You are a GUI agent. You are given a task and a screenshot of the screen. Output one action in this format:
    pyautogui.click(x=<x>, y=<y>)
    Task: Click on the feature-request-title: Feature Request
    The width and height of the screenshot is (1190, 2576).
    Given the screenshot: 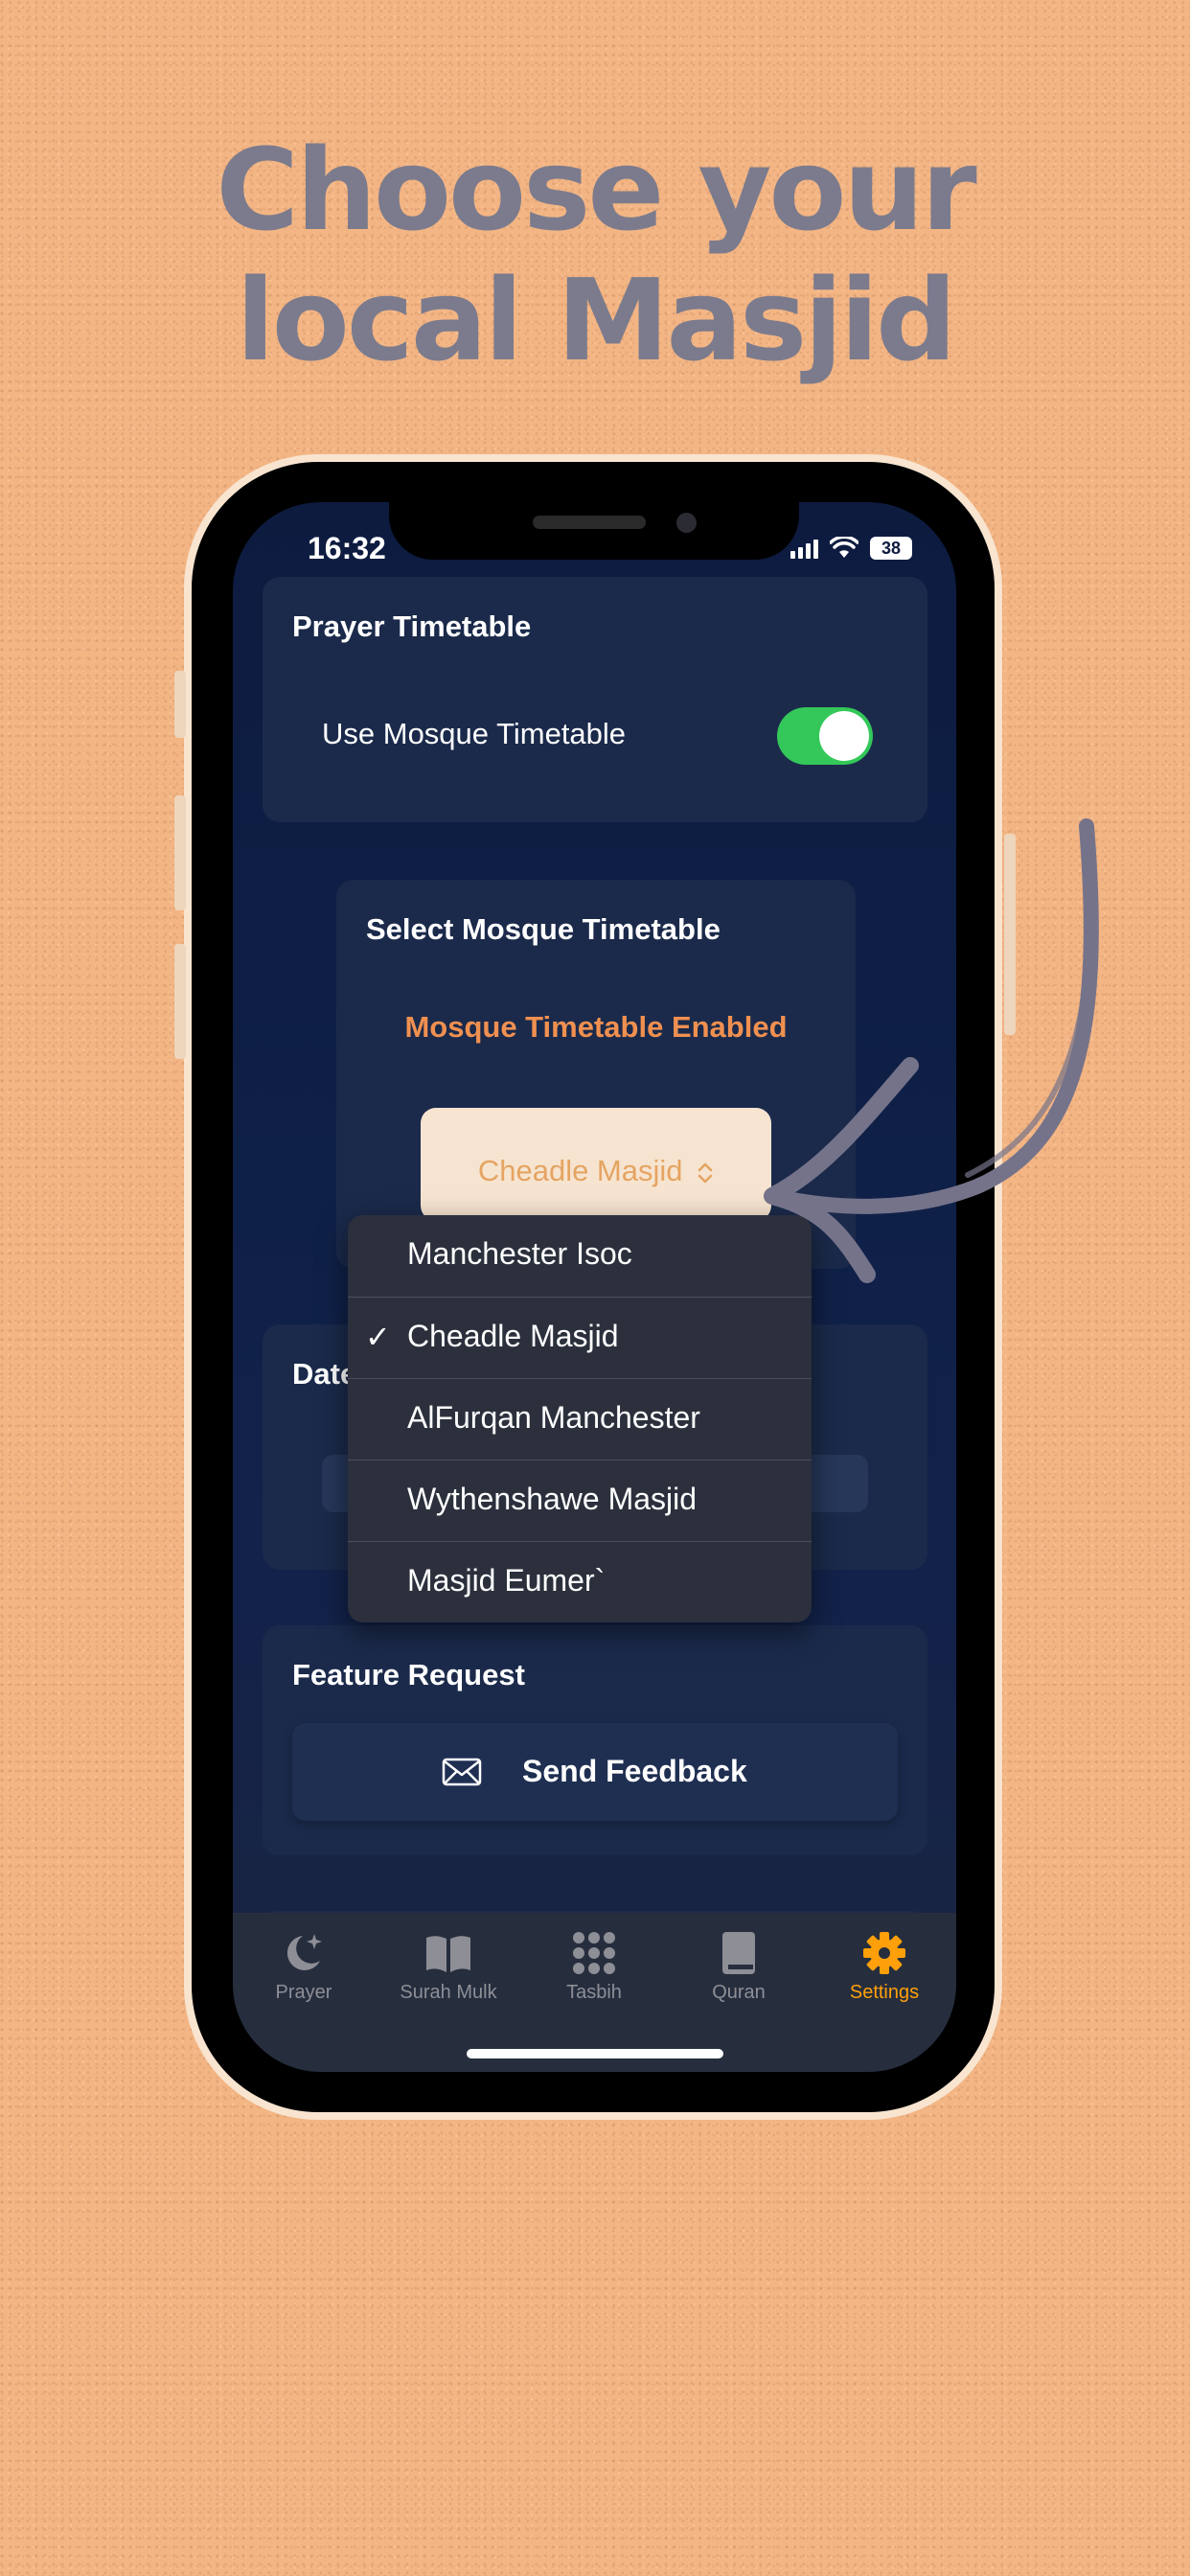 What is the action you would take?
    pyautogui.click(x=409, y=1674)
    